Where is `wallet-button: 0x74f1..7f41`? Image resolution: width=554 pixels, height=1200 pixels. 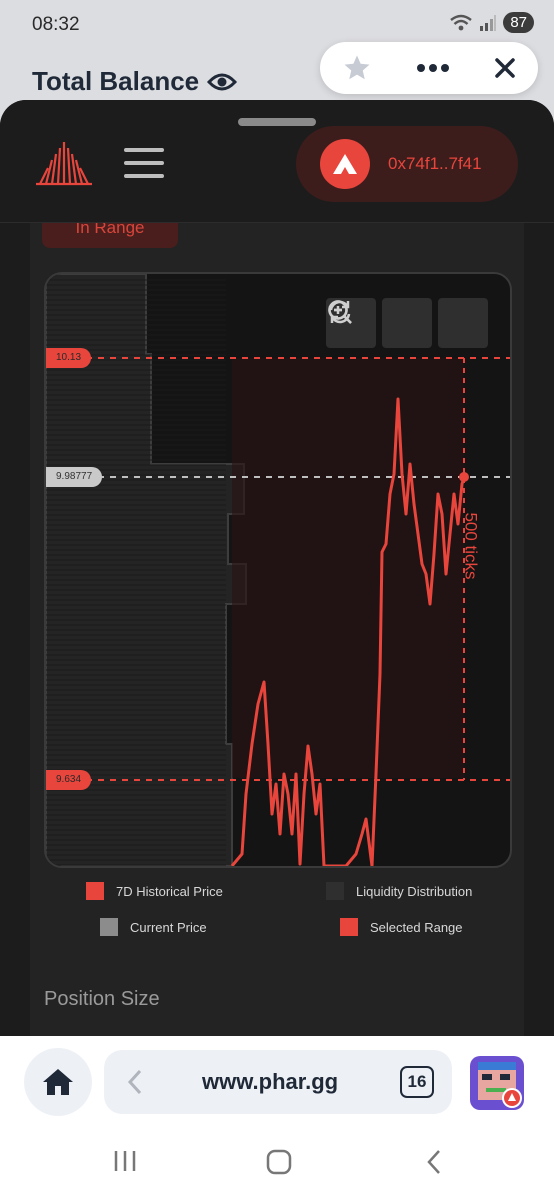 wallet-button: 0x74f1..7f41 is located at coordinates (407, 164).